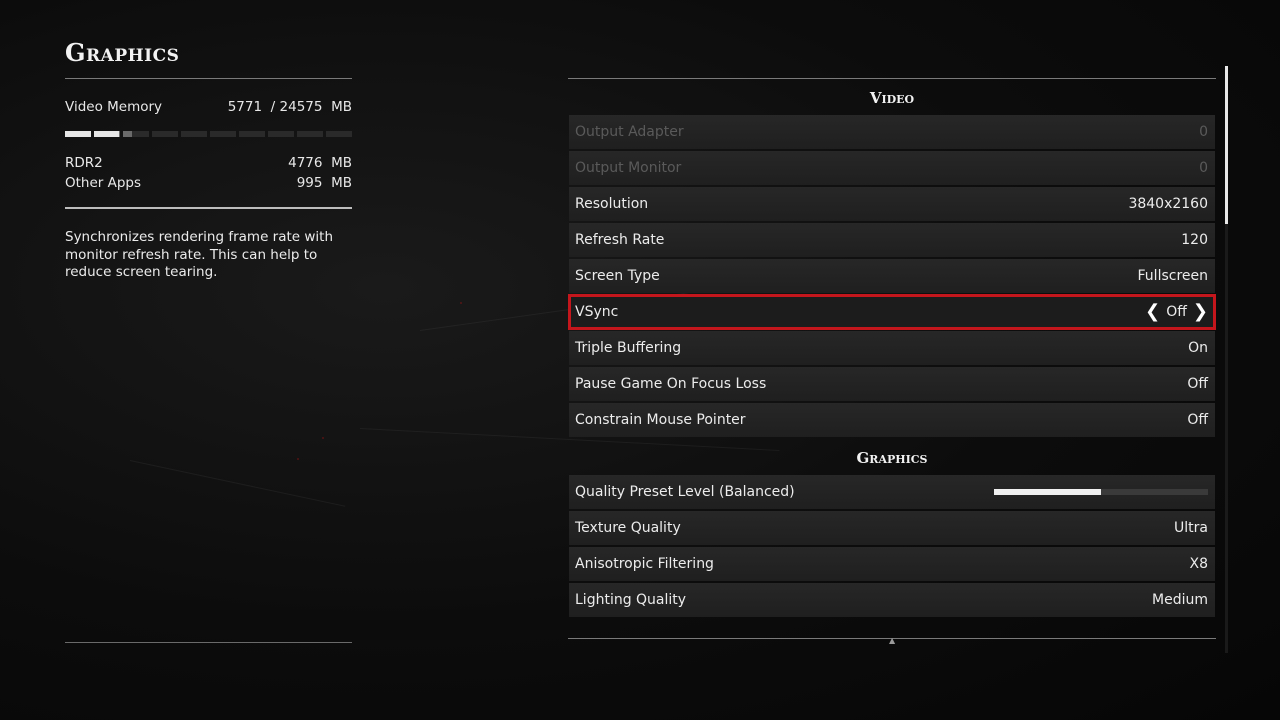  What do you see at coordinates (628, 348) in the screenshot?
I see `setting-label: Triple Buffering` at bounding box center [628, 348].